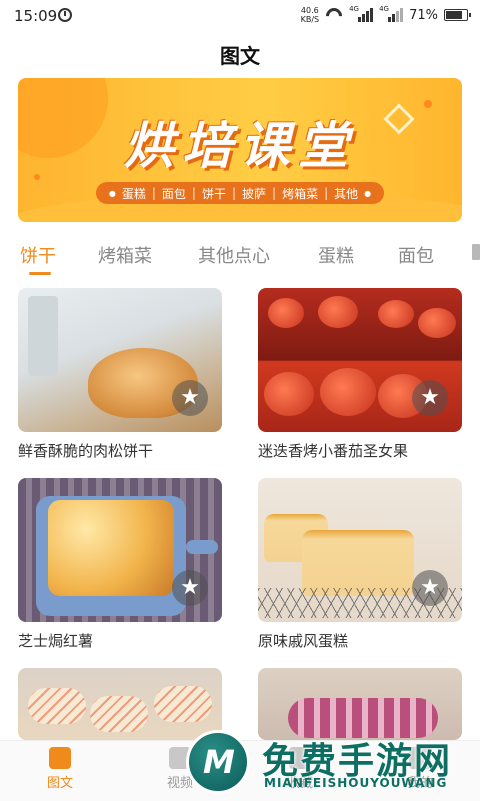 The width and height of the screenshot is (480, 801). Describe the element at coordinates (56, 641) in the screenshot. I see `recipe-title: 芝士焗红薯` at that location.